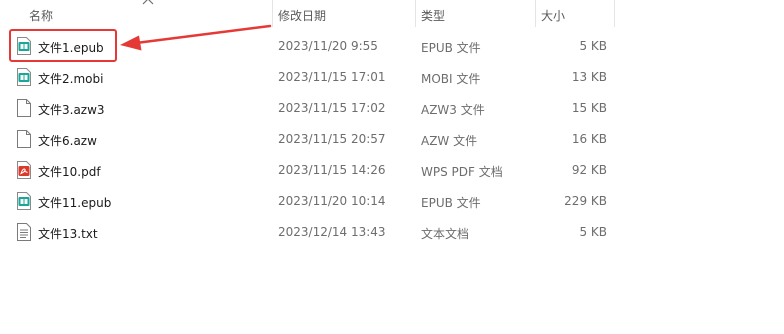 This screenshot has width=784, height=334. Describe the element at coordinates (589, 108) in the screenshot. I see `file-size: 15 KB` at that location.